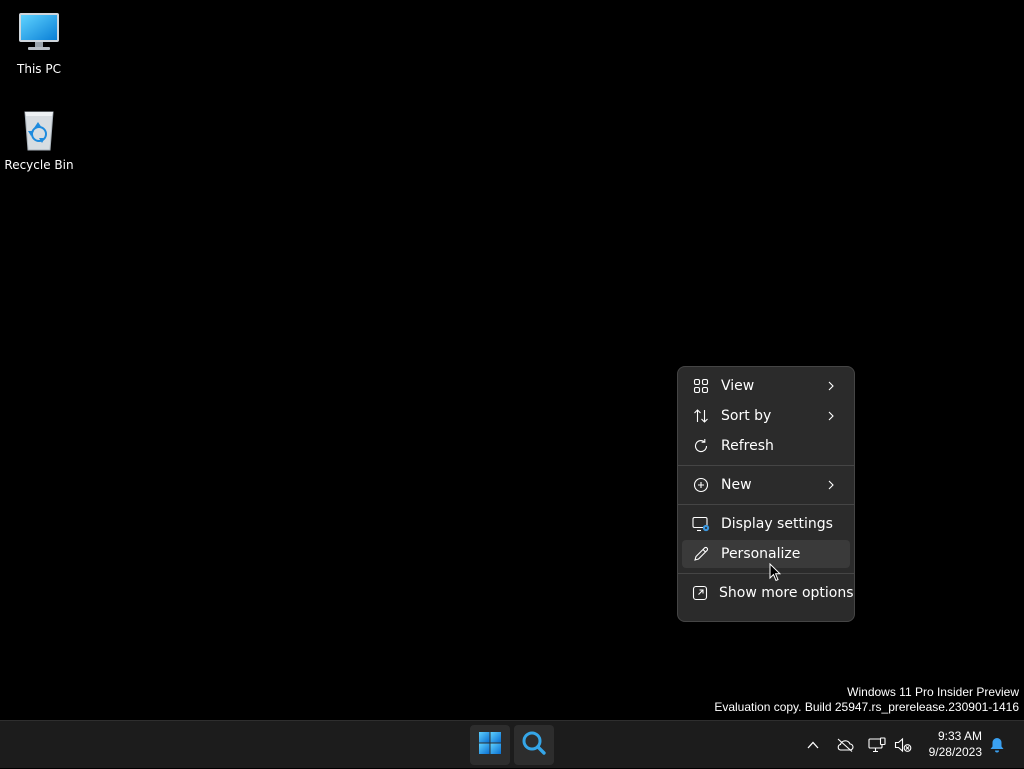  I want to click on menu-item-show-more-options: Show more options, so click(768, 593).